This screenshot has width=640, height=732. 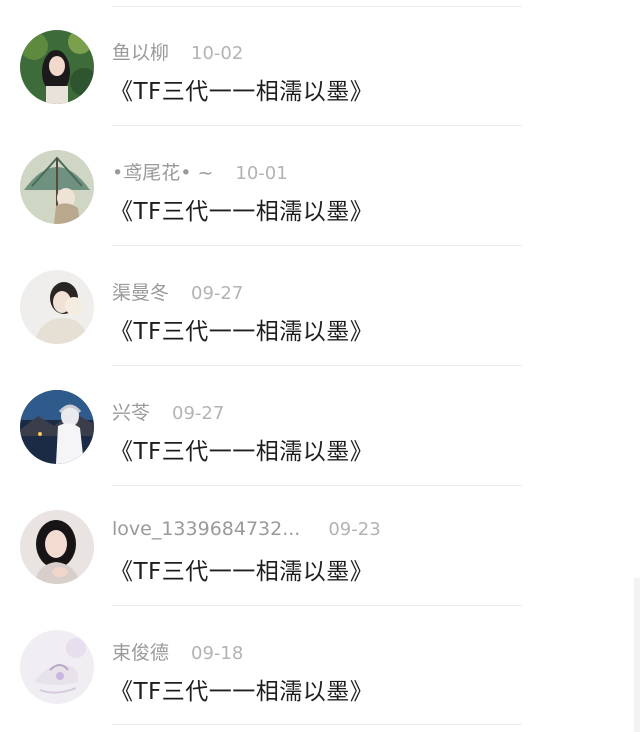 I want to click on pastel-shoe-avatar, so click(x=57, y=667).